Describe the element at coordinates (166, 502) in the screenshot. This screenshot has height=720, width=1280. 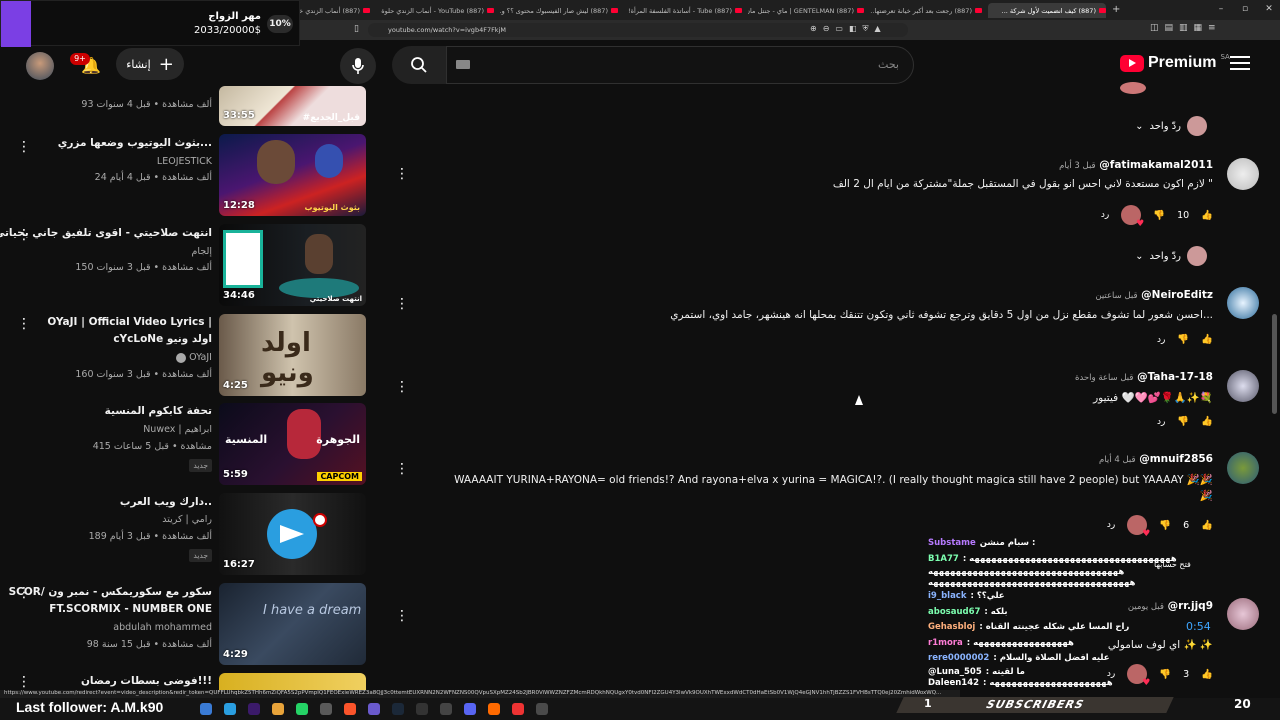
I see `video-title: دارك ويب العرب..` at that location.